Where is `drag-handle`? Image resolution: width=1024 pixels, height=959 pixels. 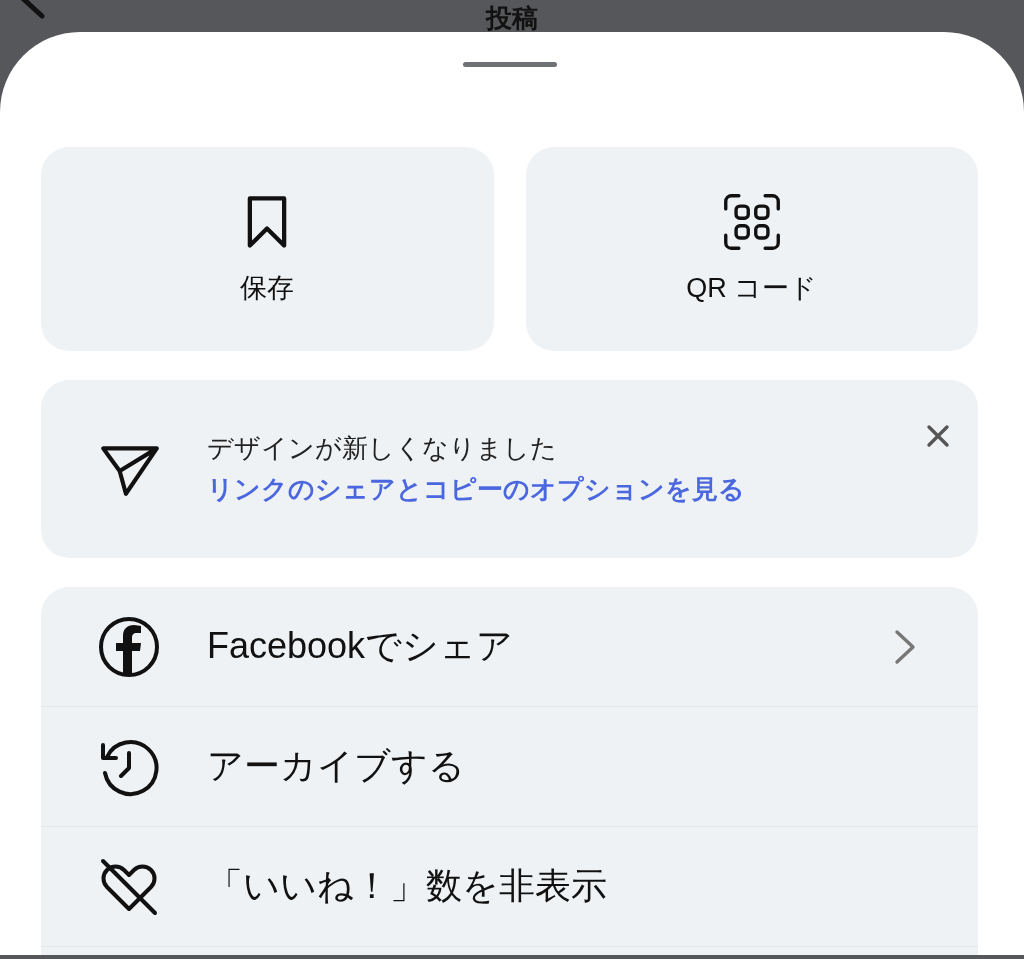
drag-handle is located at coordinates (509, 64).